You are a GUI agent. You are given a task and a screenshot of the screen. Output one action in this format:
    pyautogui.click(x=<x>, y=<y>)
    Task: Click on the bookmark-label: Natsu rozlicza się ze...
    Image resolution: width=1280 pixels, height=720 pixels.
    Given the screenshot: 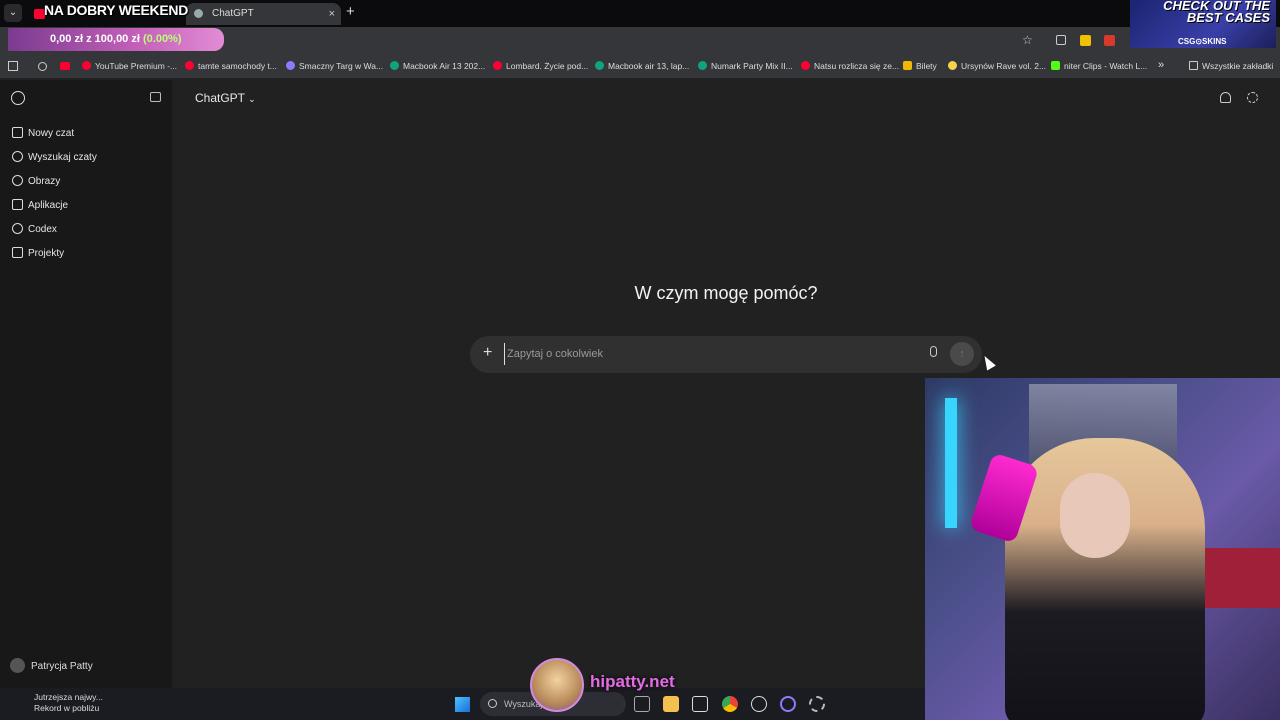 What is the action you would take?
    pyautogui.click(x=857, y=66)
    